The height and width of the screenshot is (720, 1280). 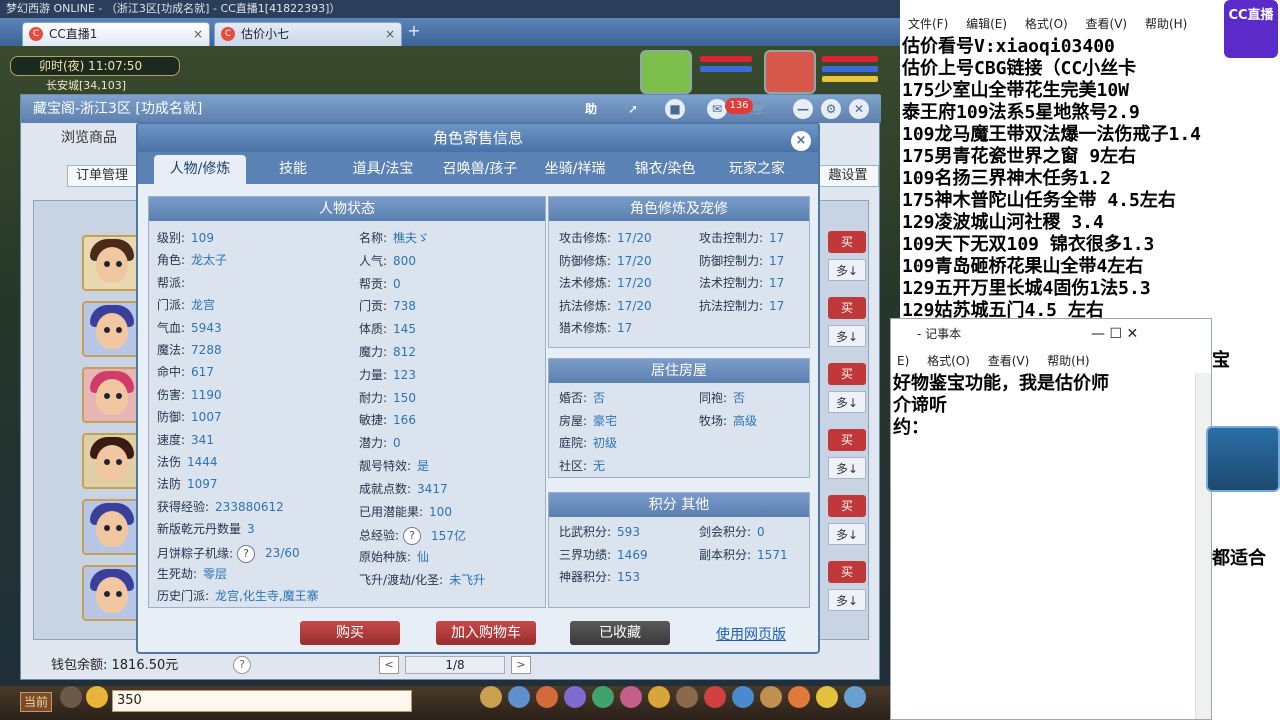 I want to click on order-management-button: 订单管理, so click(x=102, y=176).